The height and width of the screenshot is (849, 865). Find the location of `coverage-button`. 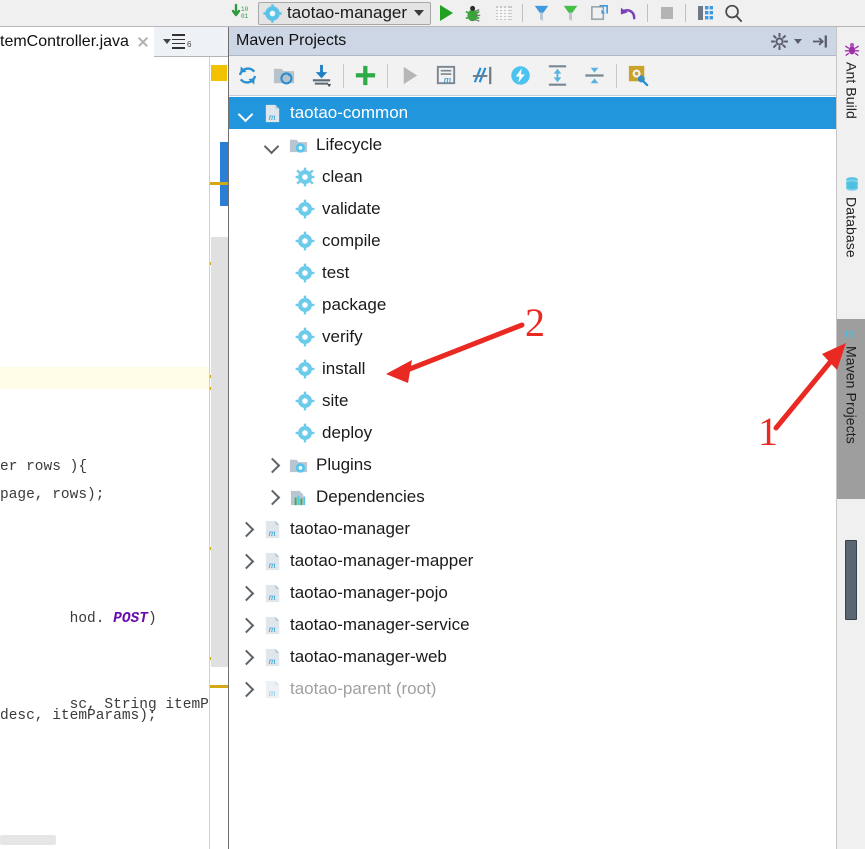

coverage-button is located at coordinates (503, 13).